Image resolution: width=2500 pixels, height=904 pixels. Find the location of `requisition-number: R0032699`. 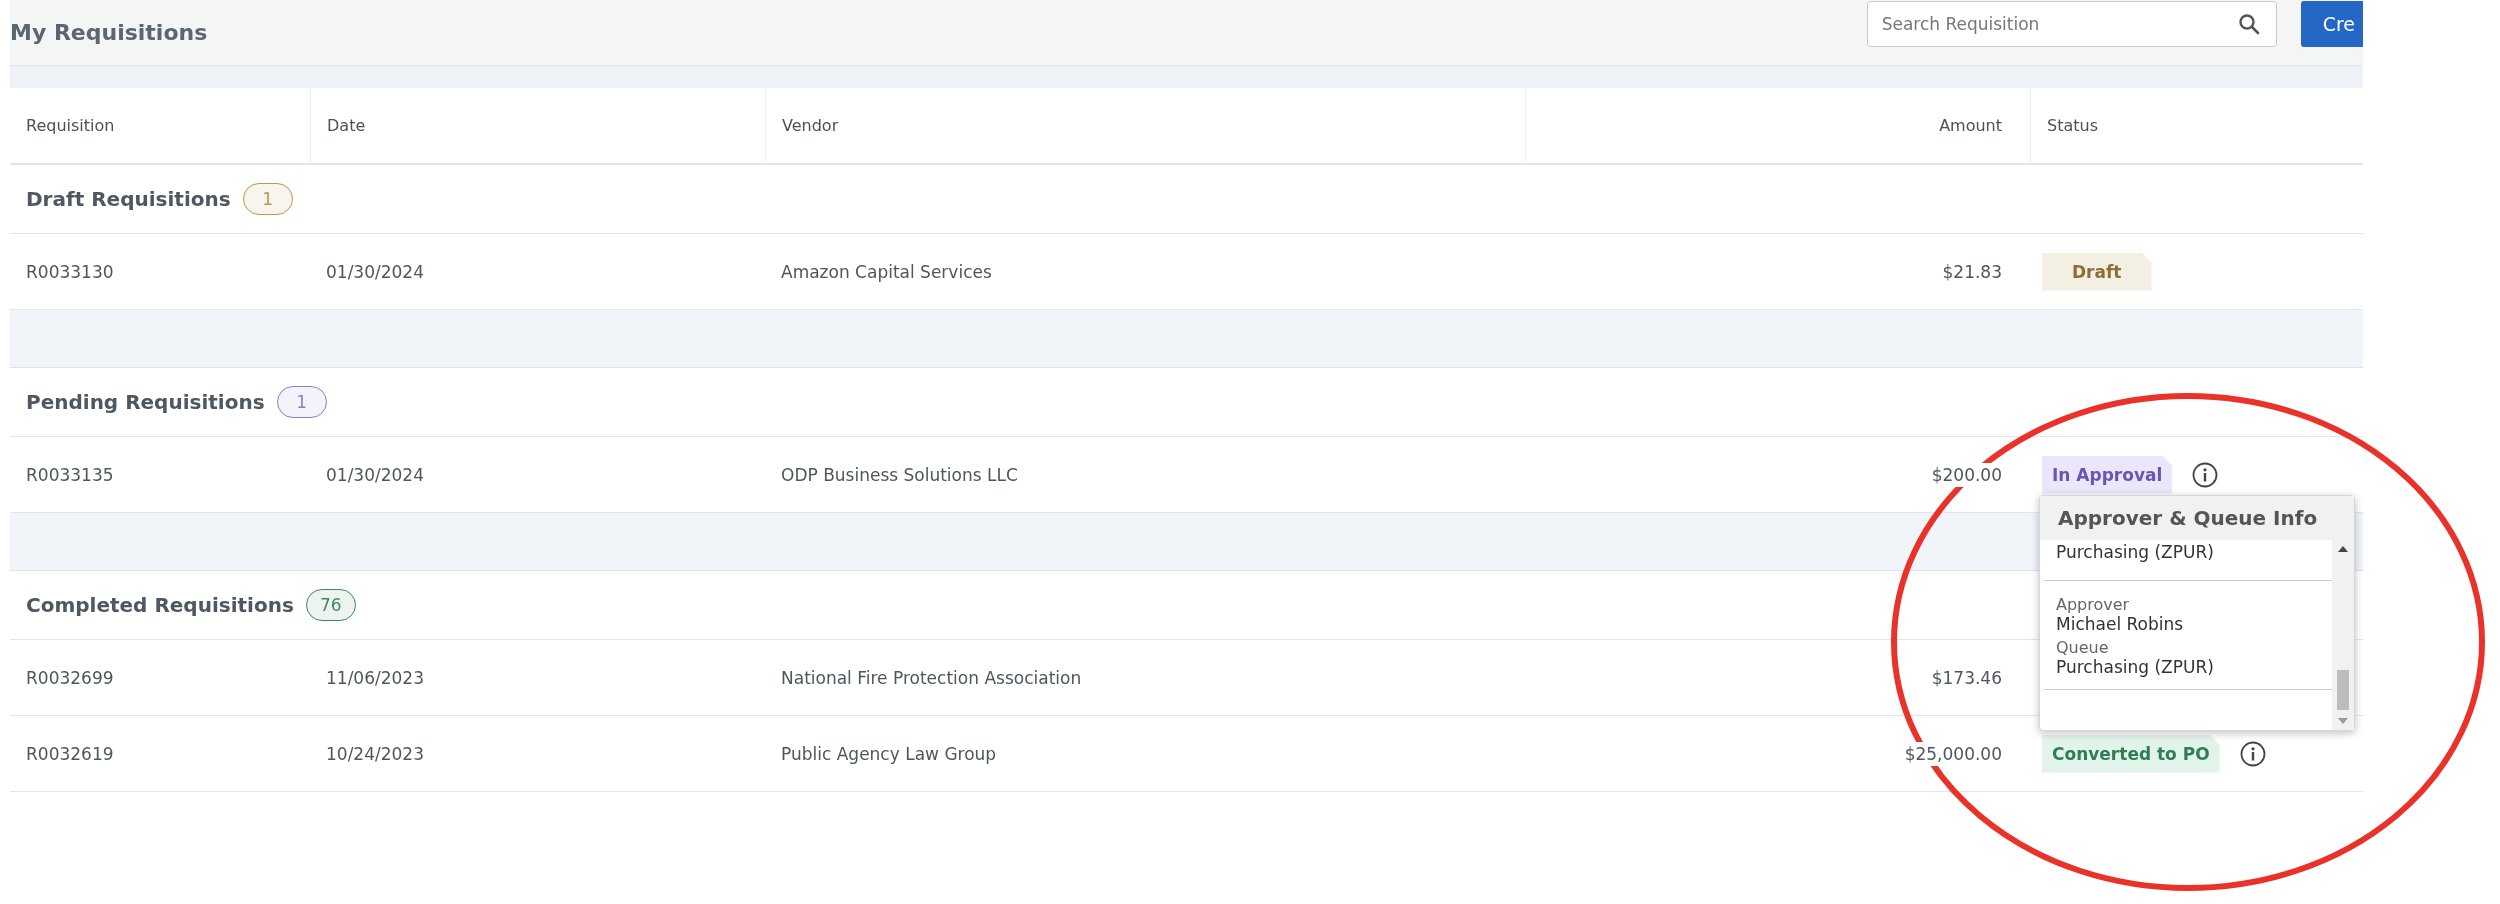

requisition-number: R0032699 is located at coordinates (70, 677).